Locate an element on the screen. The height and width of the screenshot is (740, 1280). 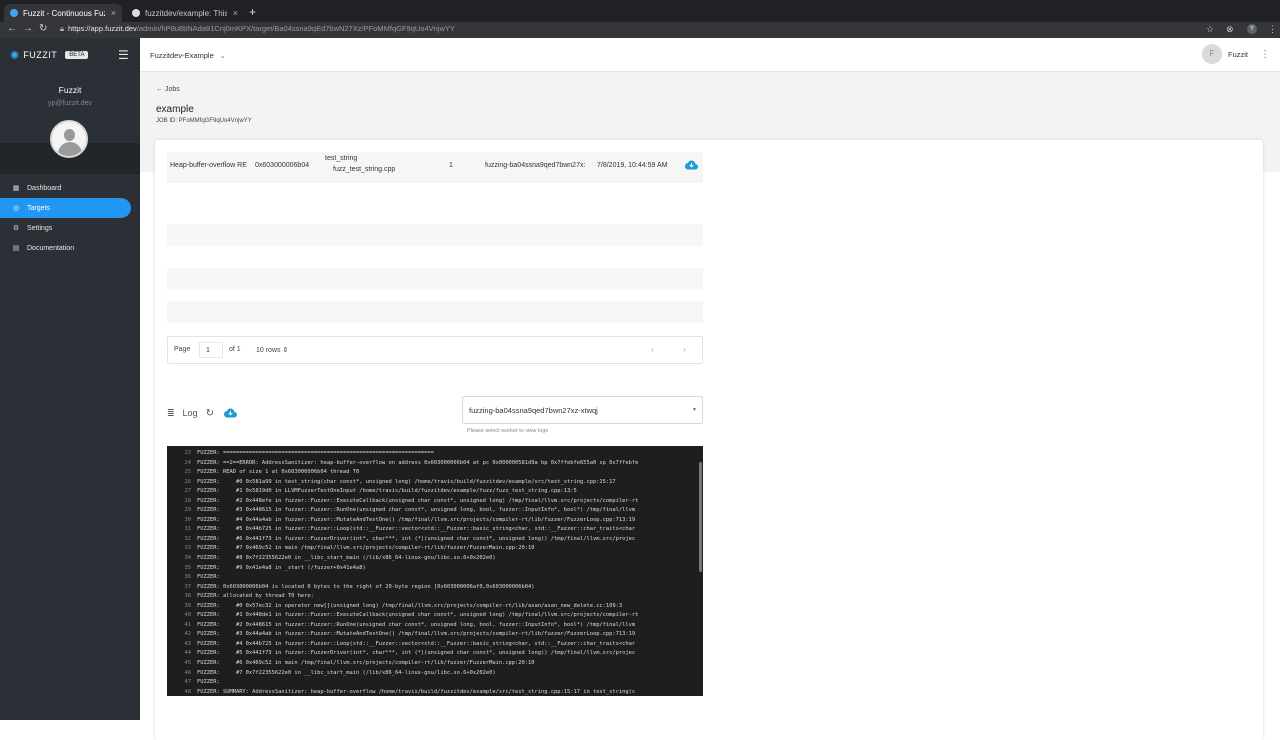
line-number: 30 is located at coordinates (188, 519).